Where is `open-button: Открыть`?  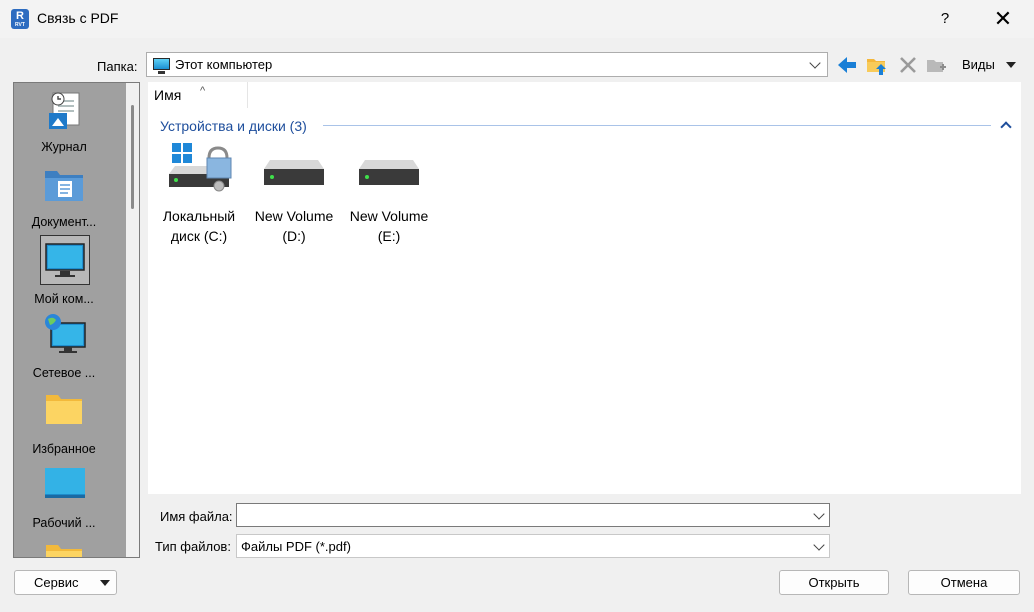
open-button: Открыть is located at coordinates (834, 582).